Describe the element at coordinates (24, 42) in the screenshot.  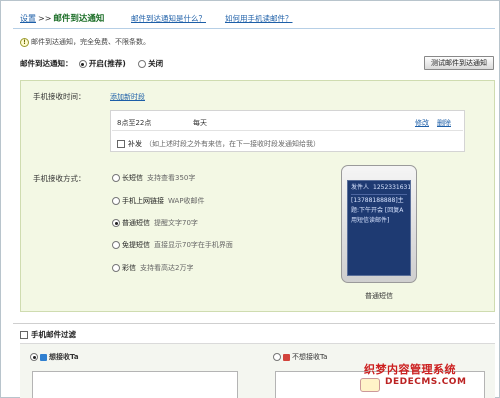
I see `info-icon: !` at that location.